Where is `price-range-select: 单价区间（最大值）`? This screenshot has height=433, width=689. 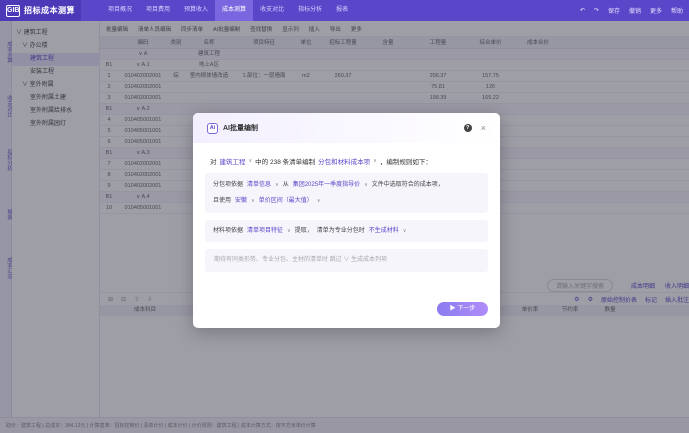 price-range-select: 单价区间（最大值） is located at coordinates (286, 201).